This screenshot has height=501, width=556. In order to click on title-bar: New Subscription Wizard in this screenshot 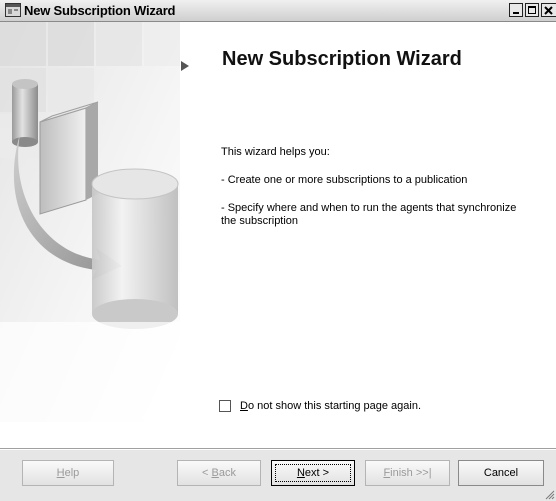, I will do `click(278, 11)`.